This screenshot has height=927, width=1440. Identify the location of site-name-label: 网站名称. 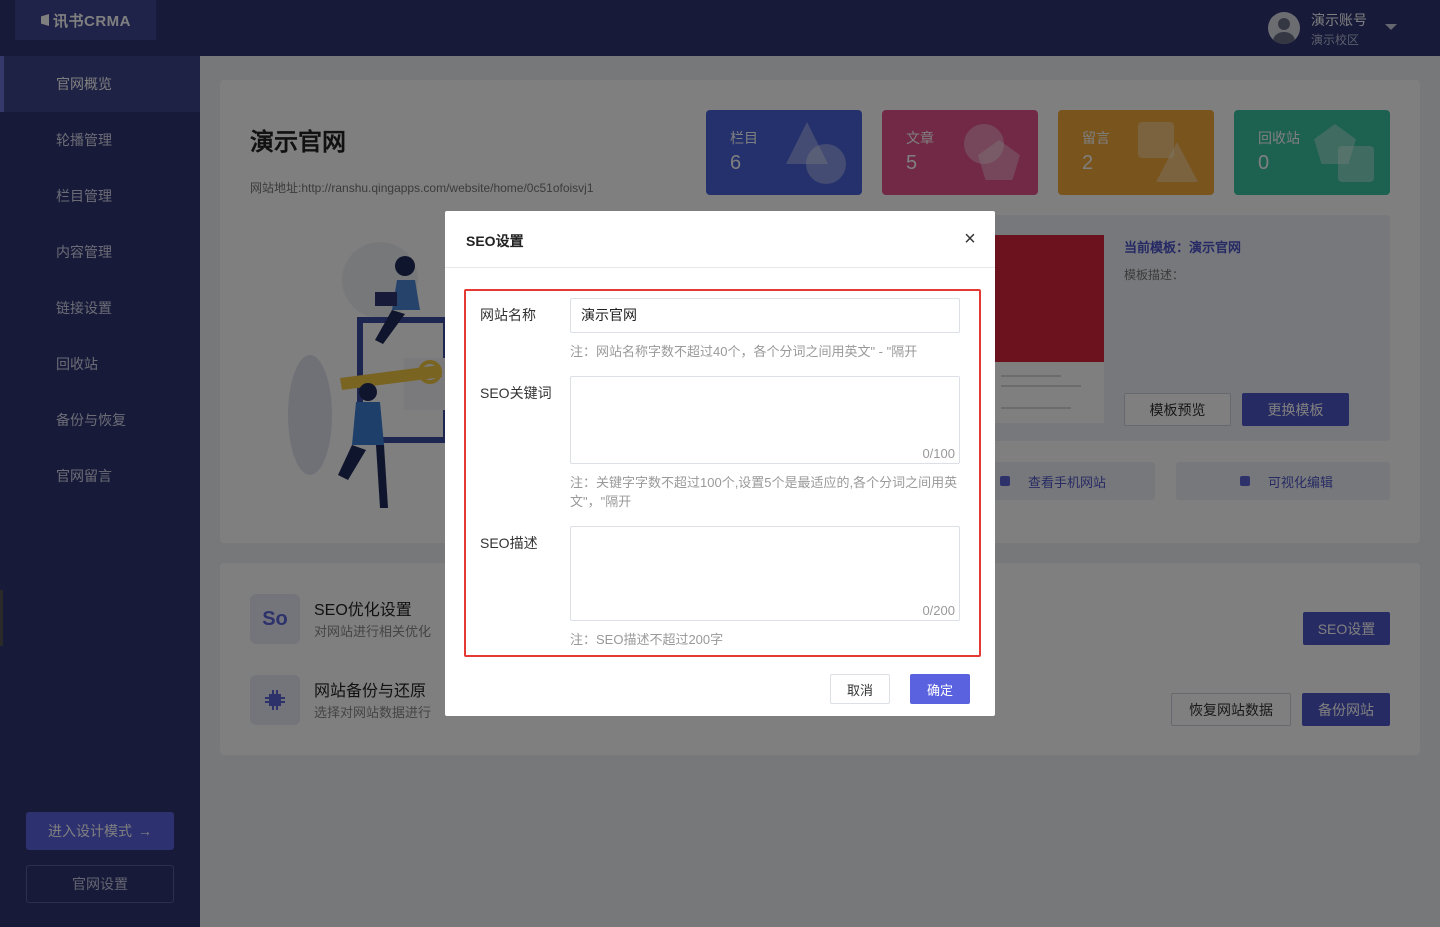
(508, 315).